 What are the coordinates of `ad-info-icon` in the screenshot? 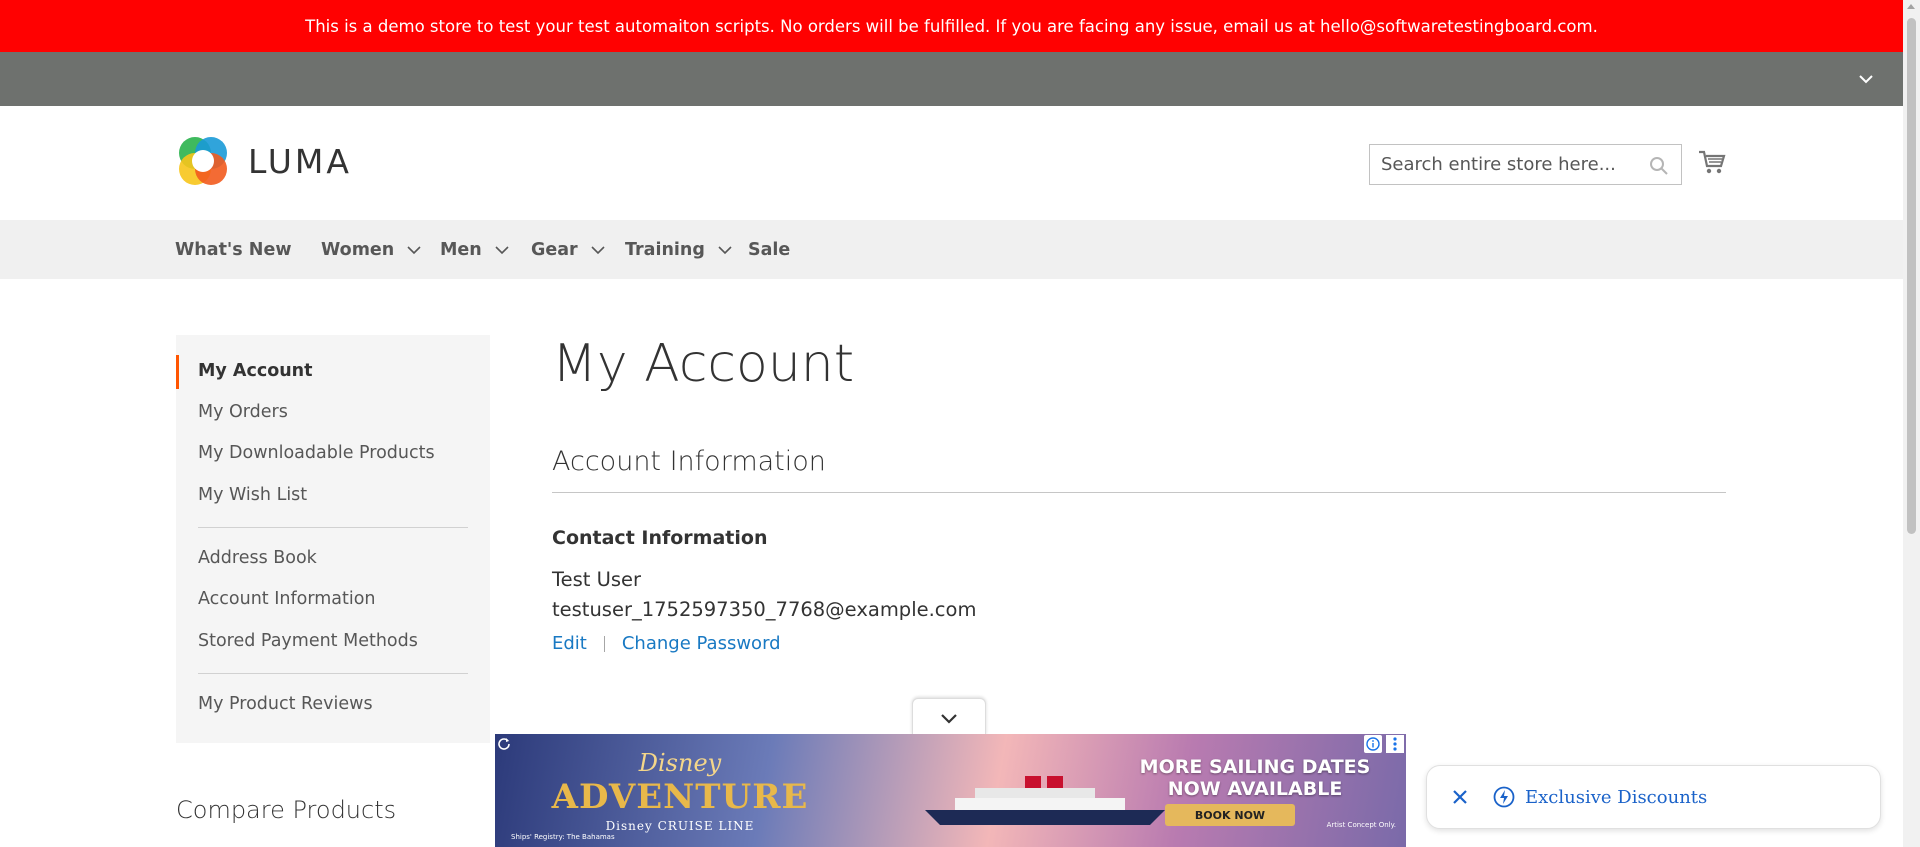 It's located at (1373, 744).